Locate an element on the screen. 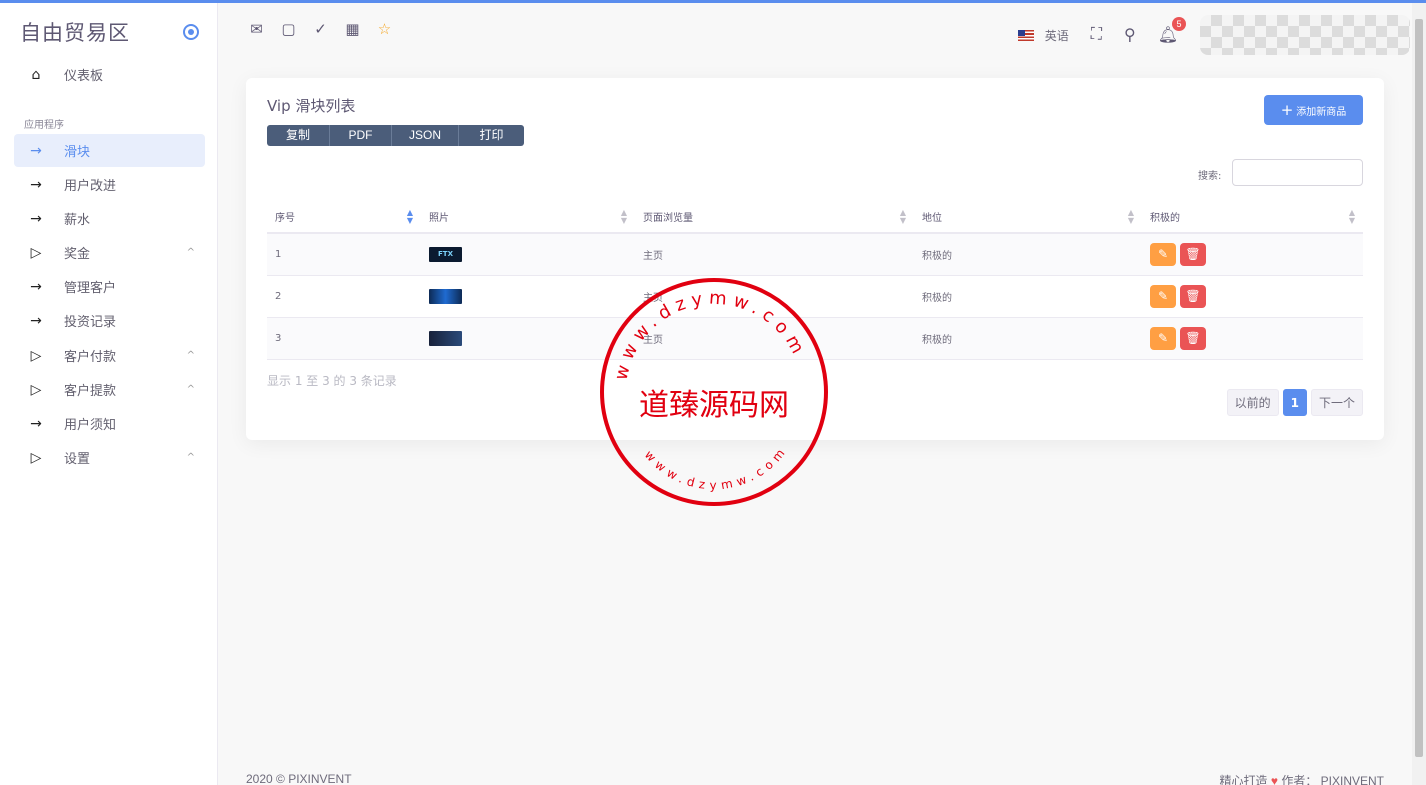 This screenshot has height=785, width=1426. calendar-icon: ▦ is located at coordinates (352, 29).